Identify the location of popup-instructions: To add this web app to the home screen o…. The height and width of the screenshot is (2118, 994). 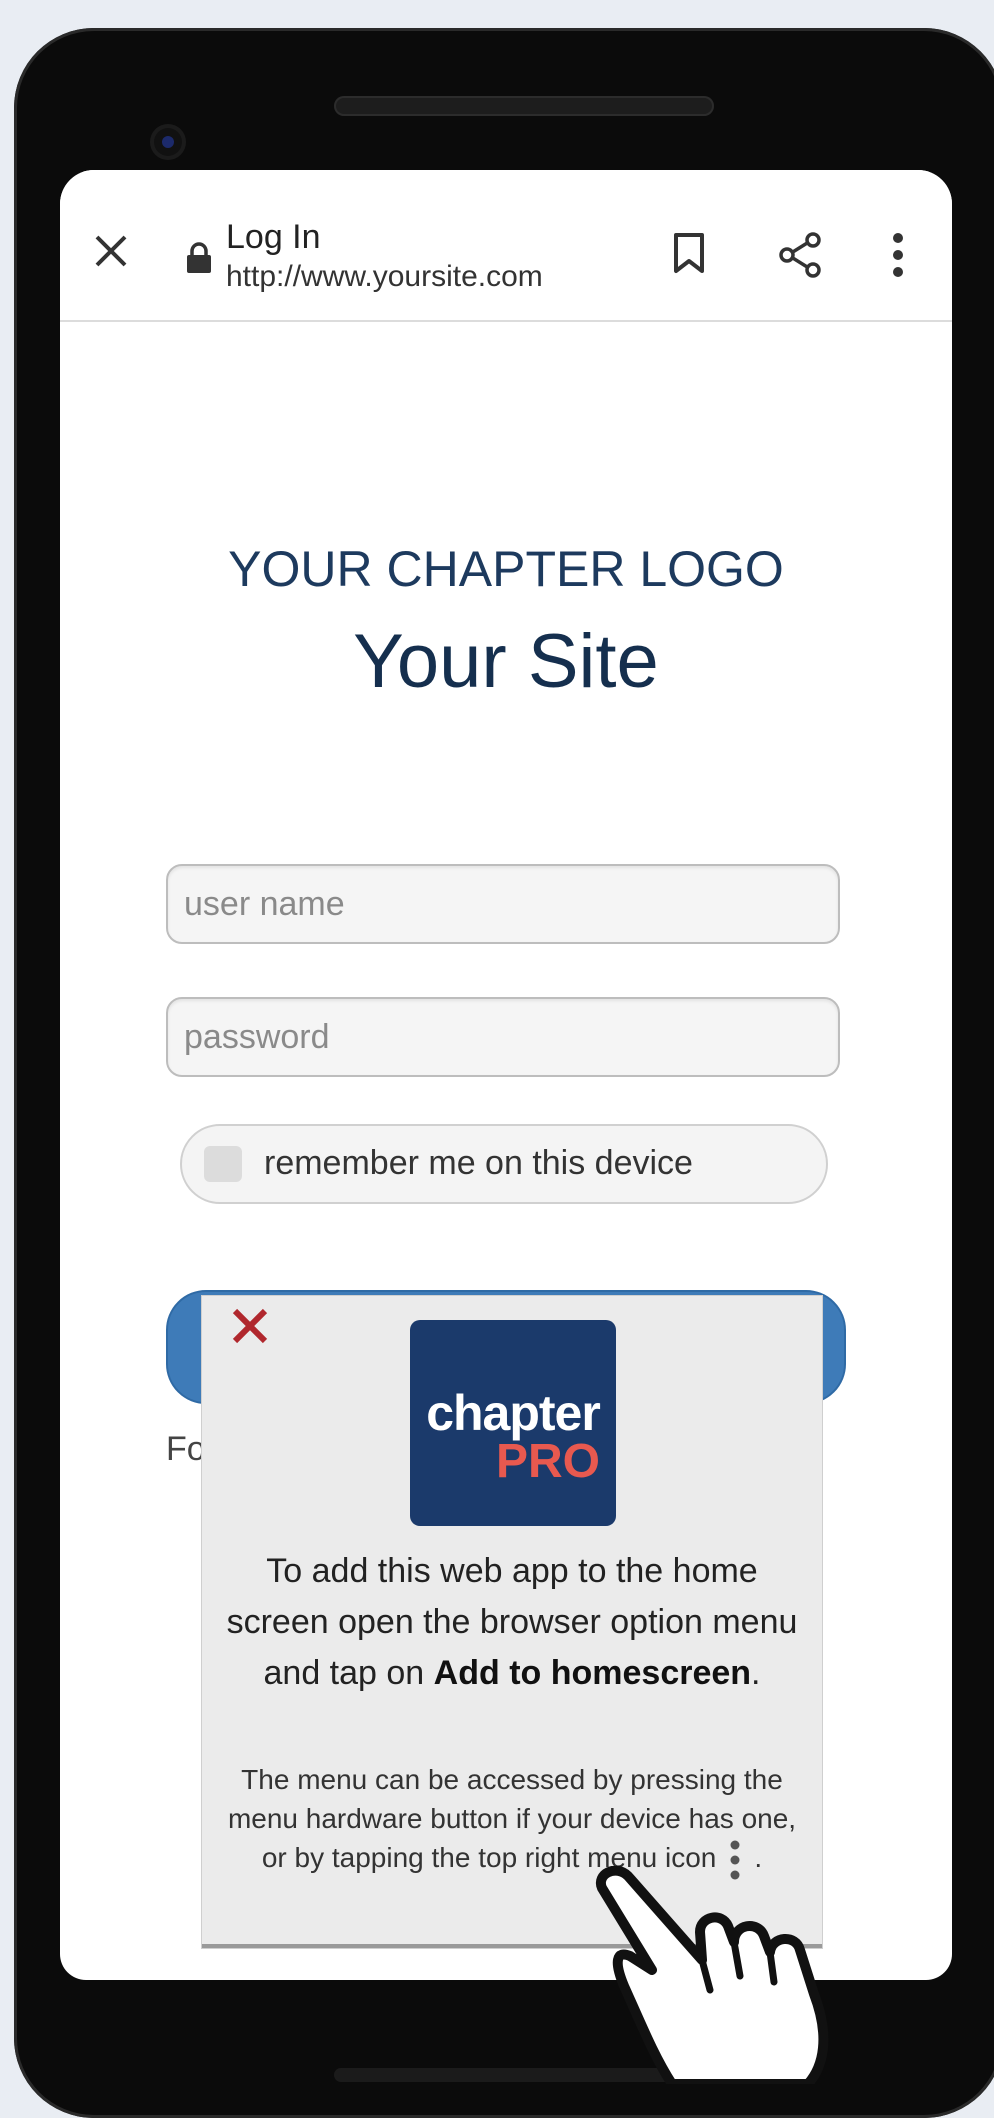
(512, 1622).